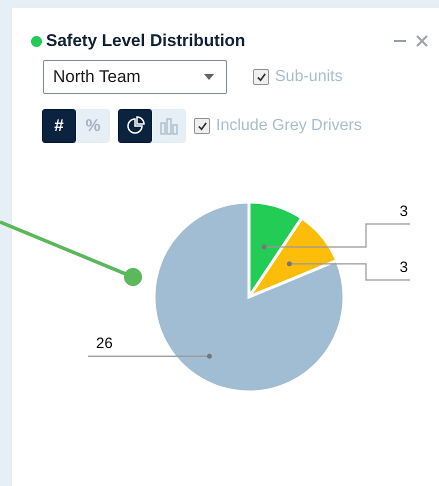 The height and width of the screenshot is (486, 439). What do you see at coordinates (36, 41) in the screenshot?
I see `status-dot` at bounding box center [36, 41].